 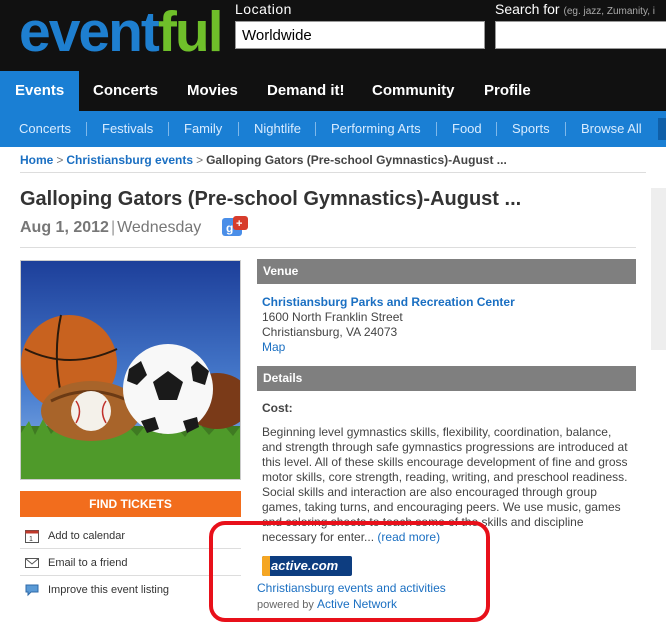 I want to click on location-label: Location, so click(x=263, y=9).